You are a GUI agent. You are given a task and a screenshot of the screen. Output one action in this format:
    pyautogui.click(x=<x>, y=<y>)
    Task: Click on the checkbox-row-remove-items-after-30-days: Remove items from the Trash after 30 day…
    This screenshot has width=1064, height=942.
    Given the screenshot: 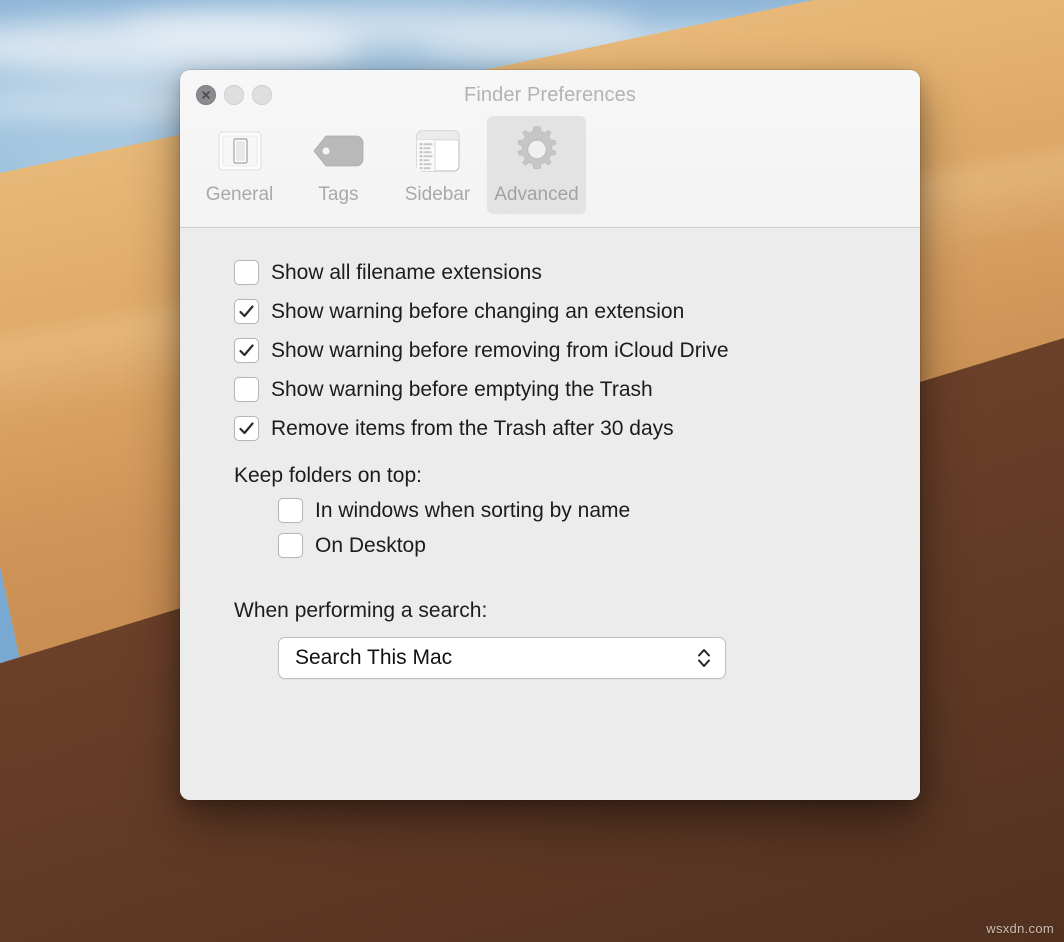 What is the action you would take?
    pyautogui.click(x=577, y=428)
    